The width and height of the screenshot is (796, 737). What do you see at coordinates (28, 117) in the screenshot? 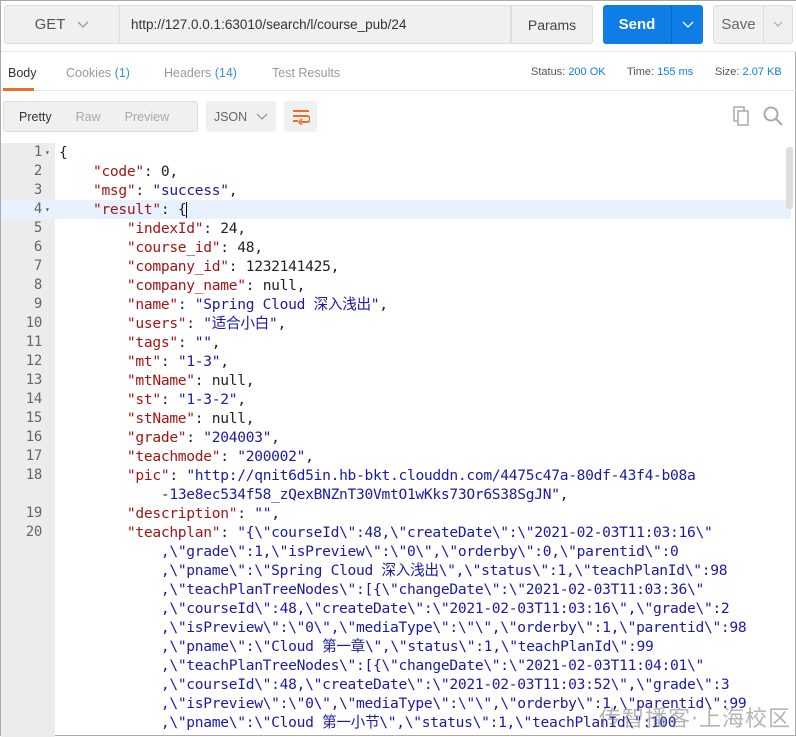
I see `view-pretty: Pretty` at bounding box center [28, 117].